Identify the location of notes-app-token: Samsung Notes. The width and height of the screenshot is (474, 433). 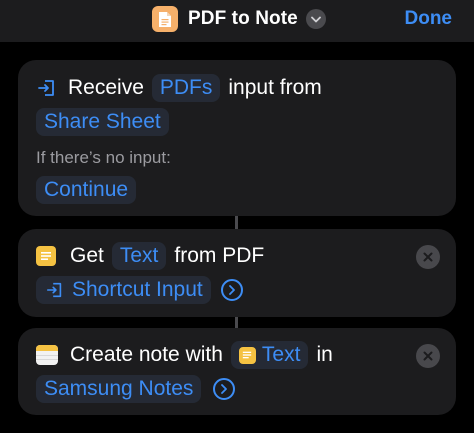
(119, 389).